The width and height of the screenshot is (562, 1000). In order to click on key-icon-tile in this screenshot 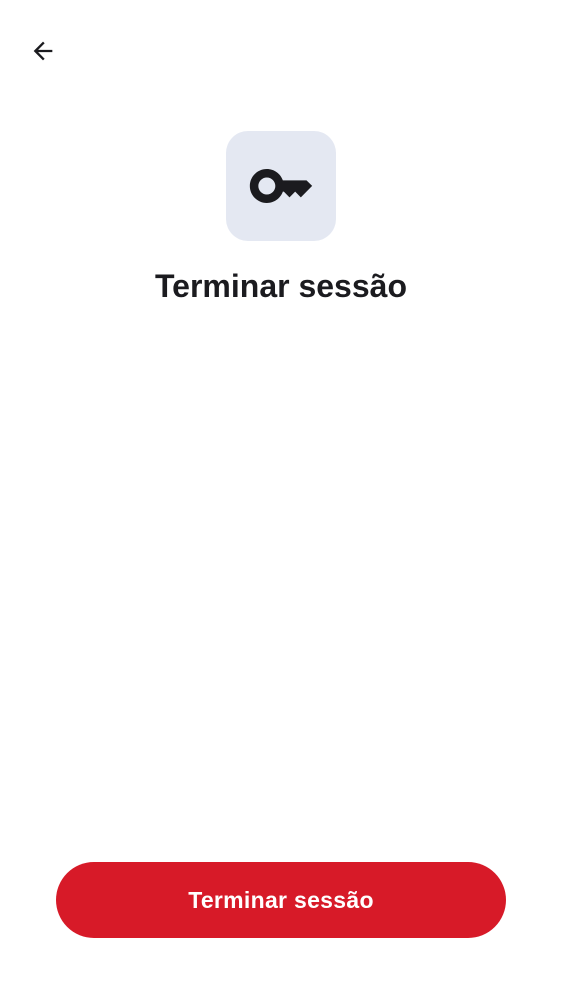, I will do `click(281, 186)`.